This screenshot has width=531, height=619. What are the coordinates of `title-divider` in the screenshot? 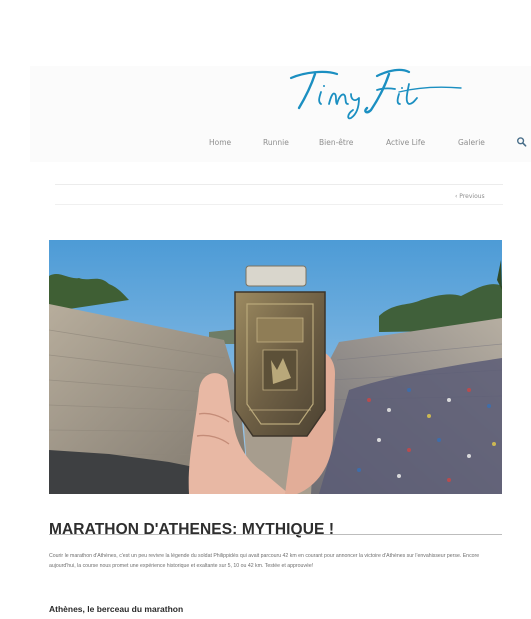 It's located at (275, 534).